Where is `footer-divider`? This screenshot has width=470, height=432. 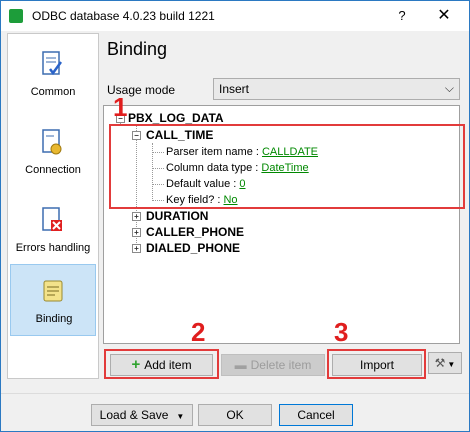
footer-divider is located at coordinates (235, 393).